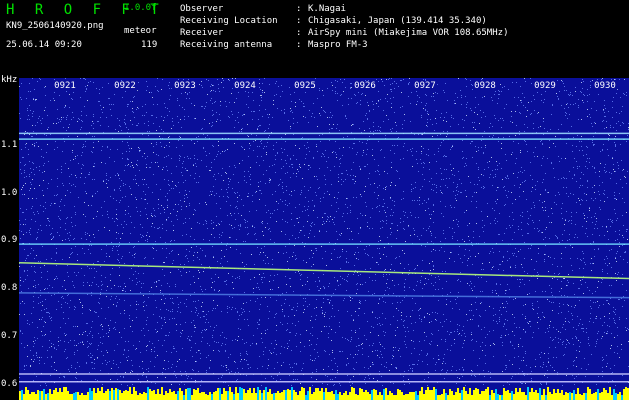  I want to click on info-key: Receiver, so click(202, 33).